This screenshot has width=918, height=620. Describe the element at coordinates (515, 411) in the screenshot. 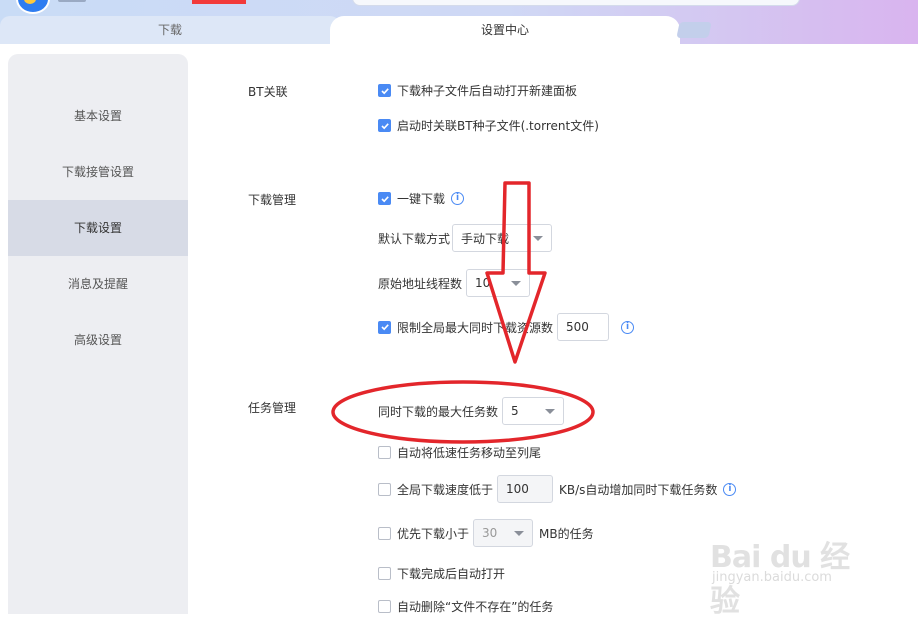

I see `select-value: 5` at that location.